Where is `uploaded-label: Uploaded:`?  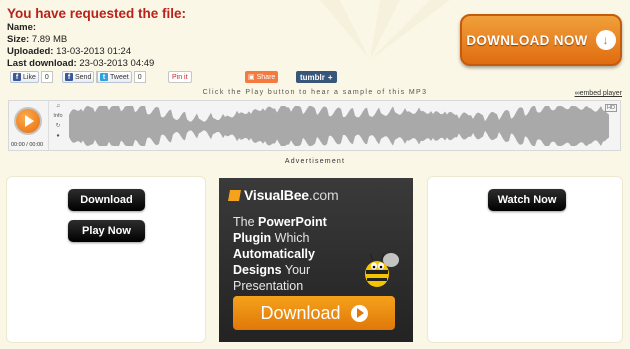 uploaded-label: Uploaded: is located at coordinates (30, 51).